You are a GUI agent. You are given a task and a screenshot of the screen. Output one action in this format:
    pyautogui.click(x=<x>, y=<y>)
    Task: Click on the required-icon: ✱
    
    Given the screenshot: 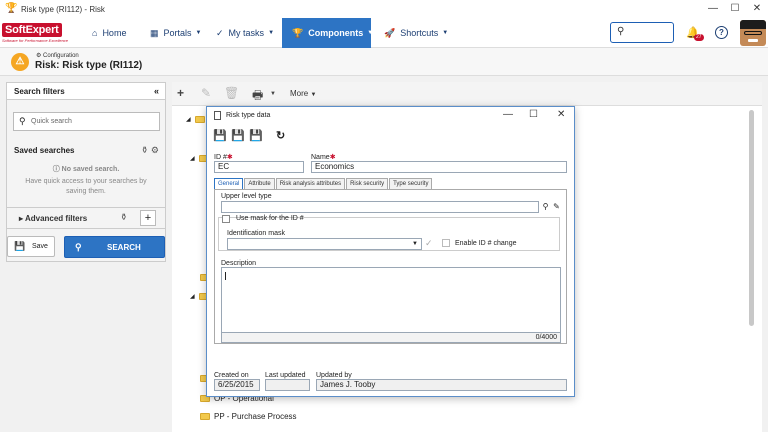 What is the action you would take?
    pyautogui.click(x=332, y=157)
    